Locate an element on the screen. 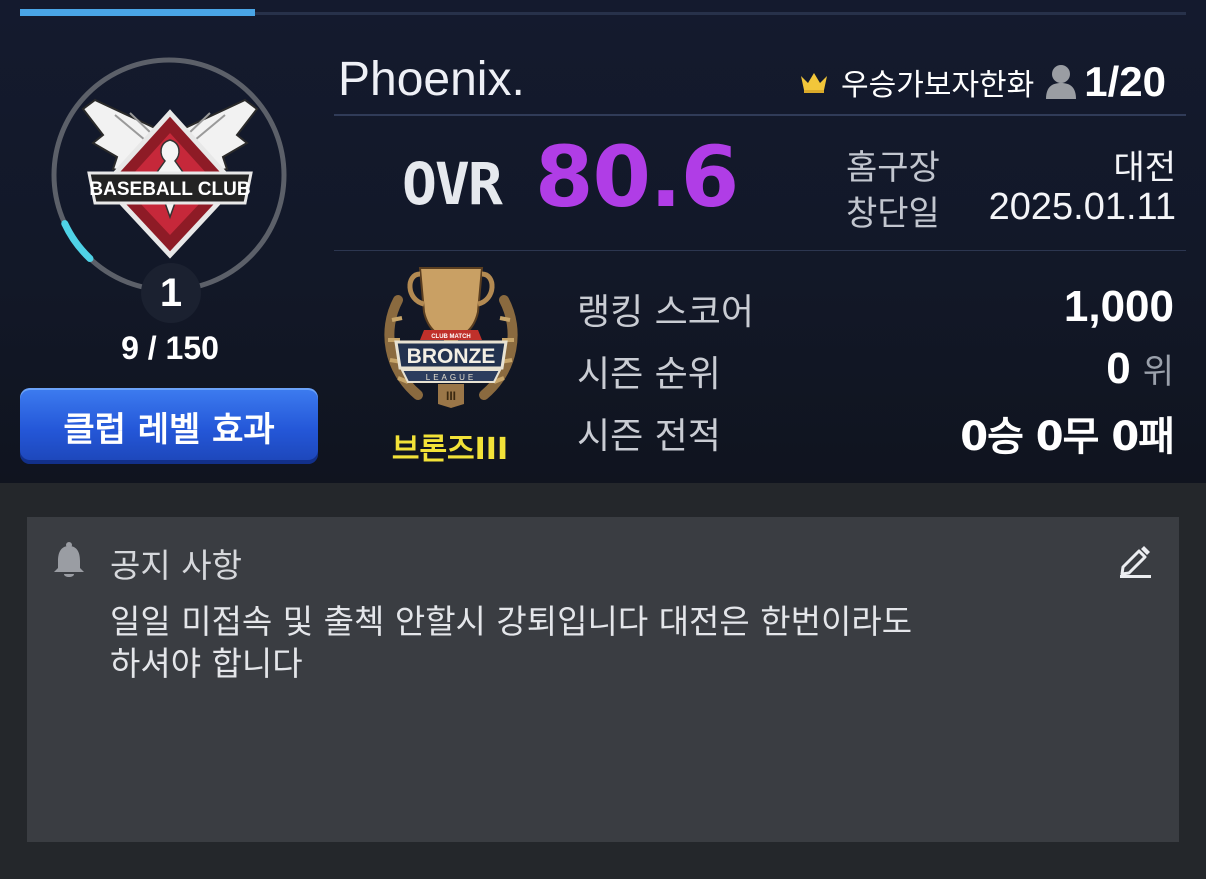  home-stadium-value: 대전 is located at coordinates (1144, 168).